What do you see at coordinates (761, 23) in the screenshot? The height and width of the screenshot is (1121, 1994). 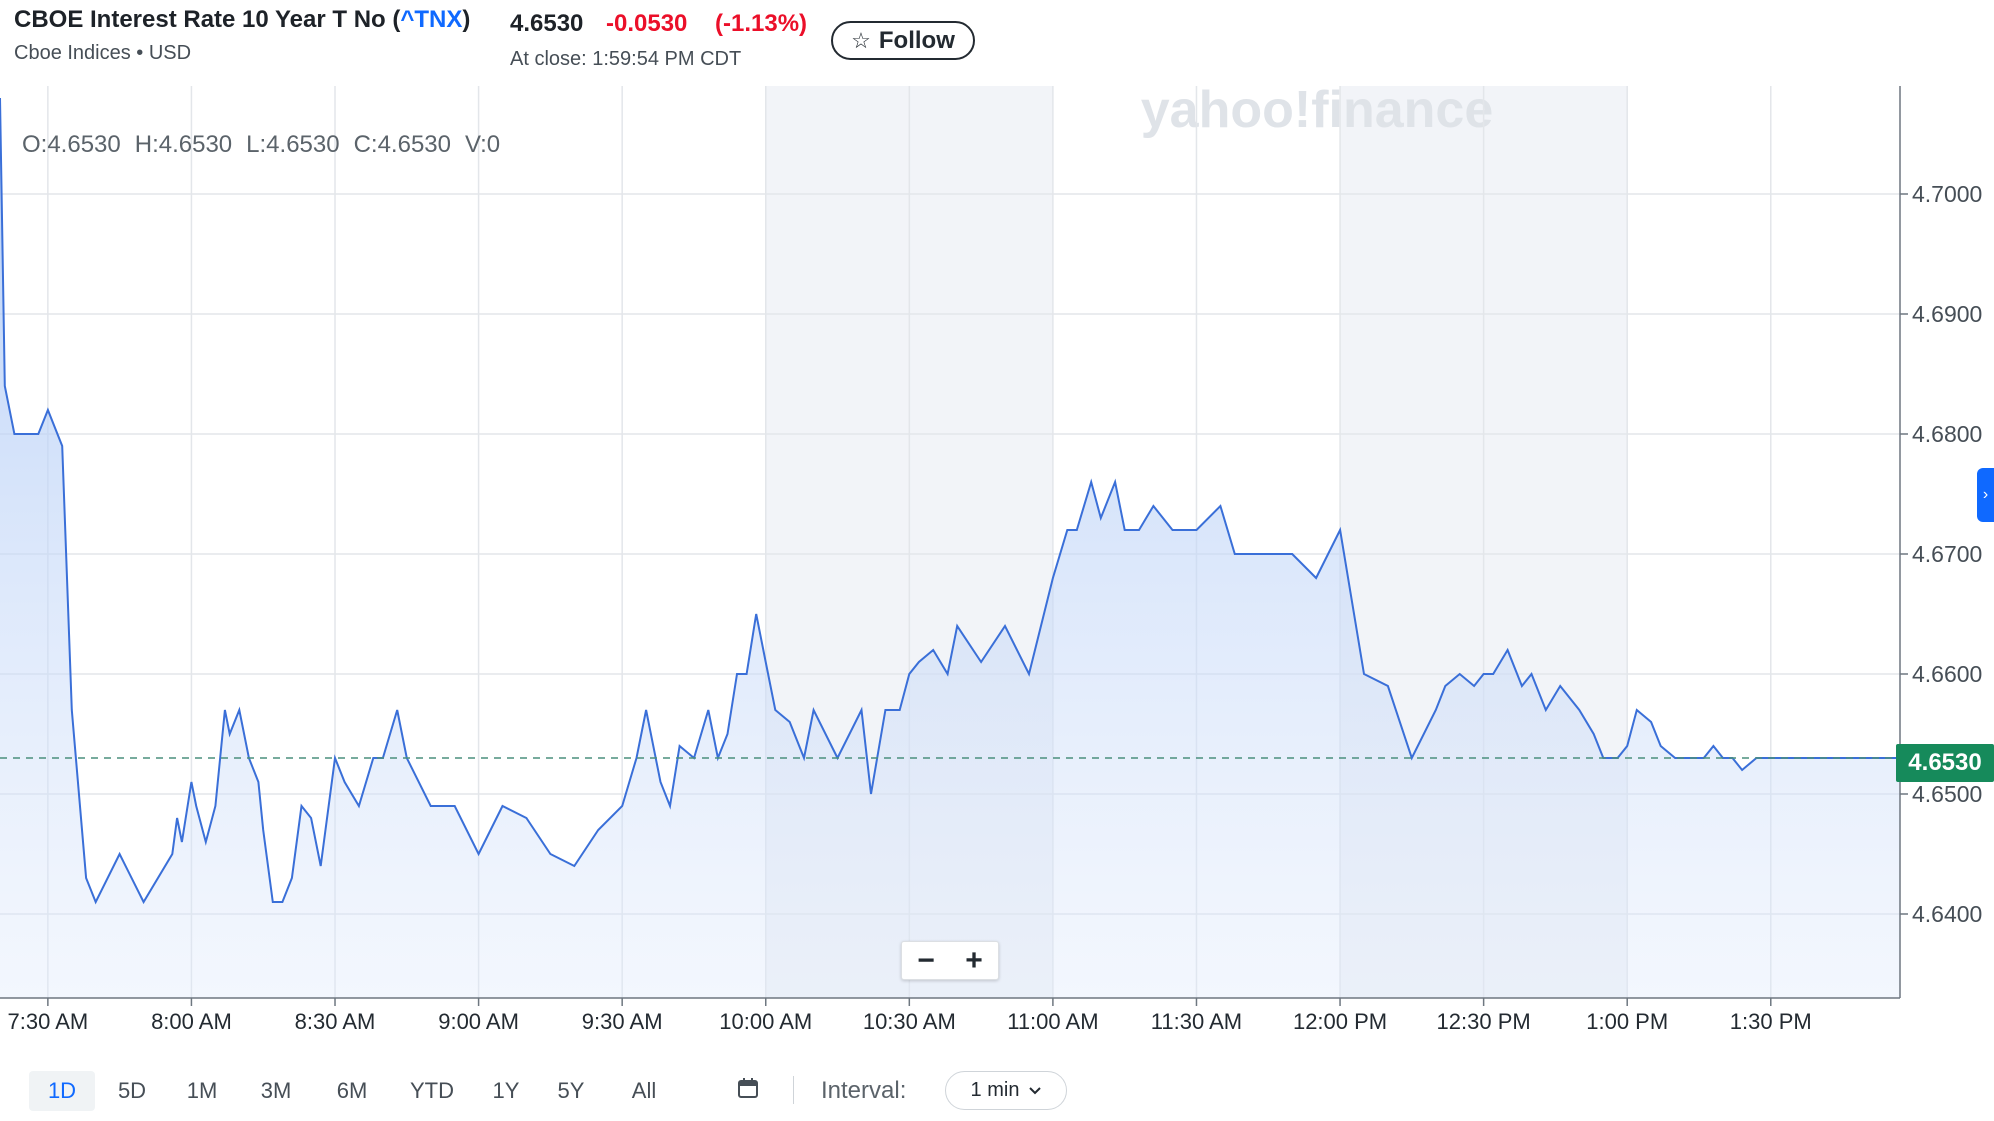 I see `price-change-percent: (-1.13%)` at bounding box center [761, 23].